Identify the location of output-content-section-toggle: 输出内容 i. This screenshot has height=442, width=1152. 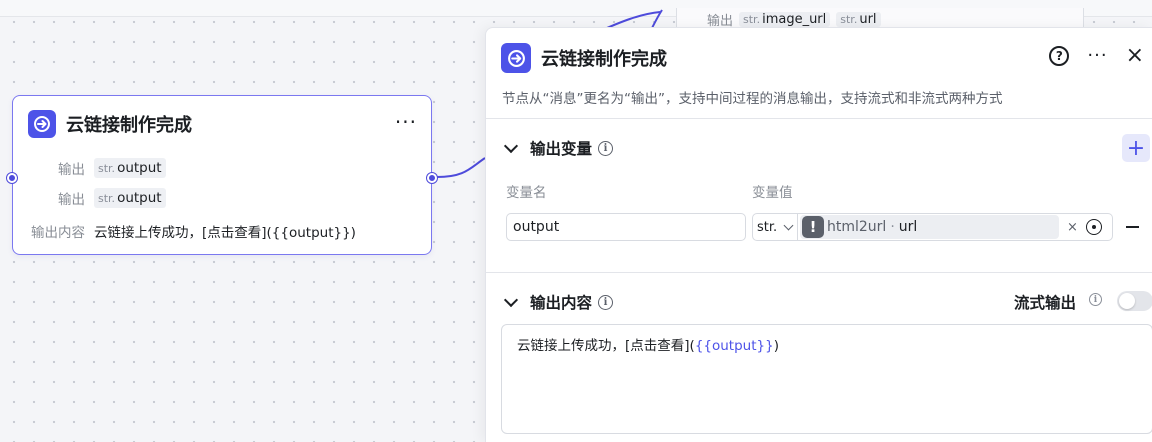
(558, 302).